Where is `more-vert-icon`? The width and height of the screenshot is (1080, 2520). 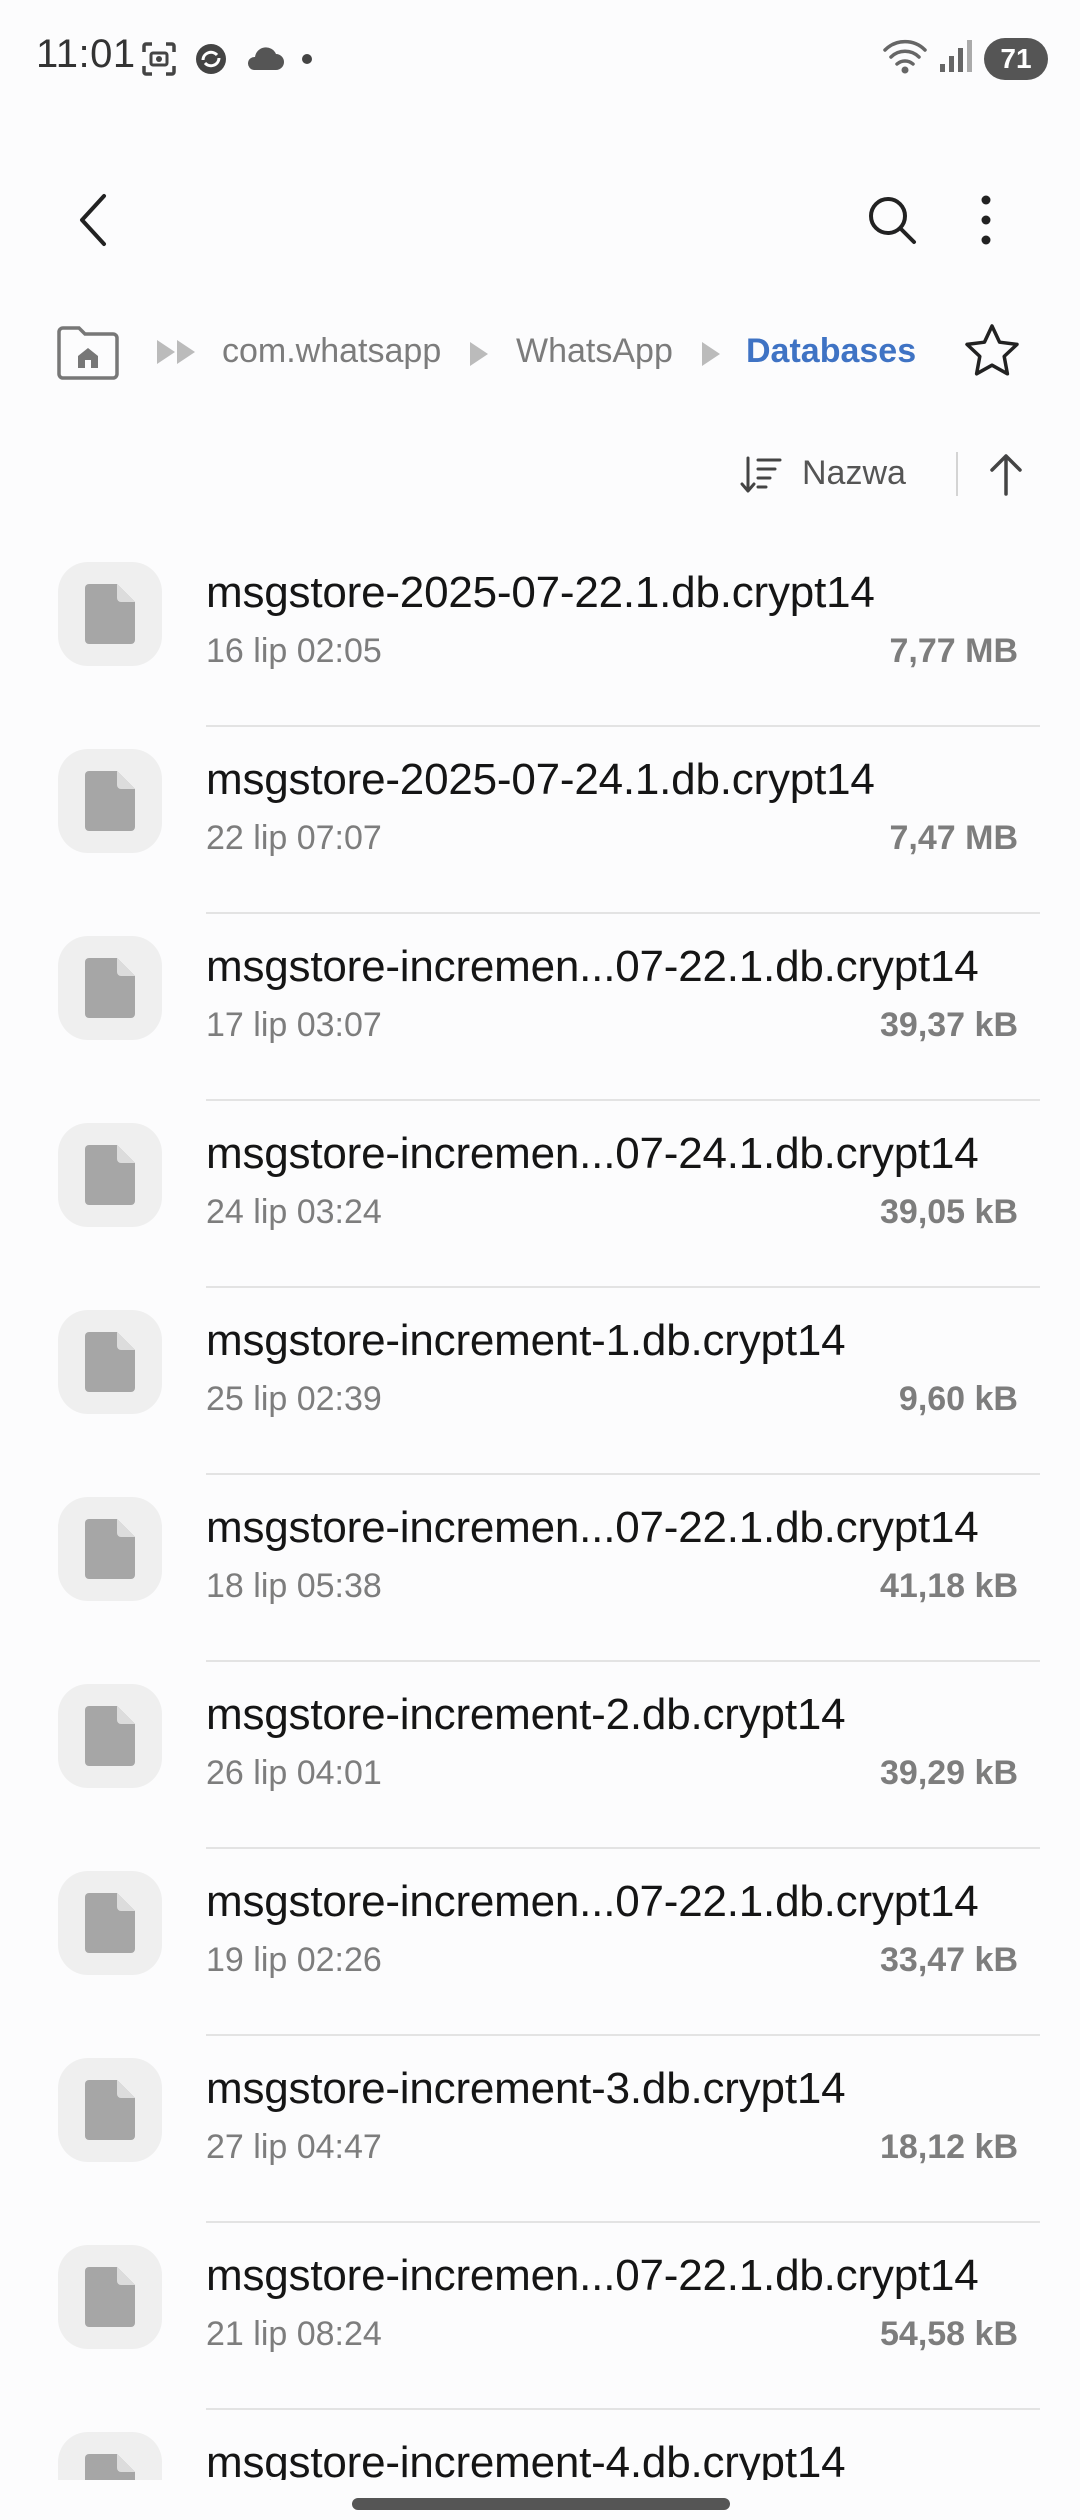 more-vert-icon is located at coordinates (986, 220).